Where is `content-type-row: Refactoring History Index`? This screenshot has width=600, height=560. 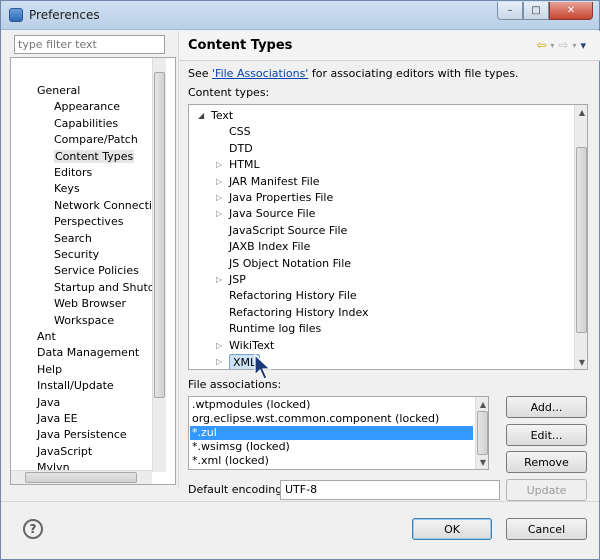 content-type-row: Refactoring History Index is located at coordinates (379, 313).